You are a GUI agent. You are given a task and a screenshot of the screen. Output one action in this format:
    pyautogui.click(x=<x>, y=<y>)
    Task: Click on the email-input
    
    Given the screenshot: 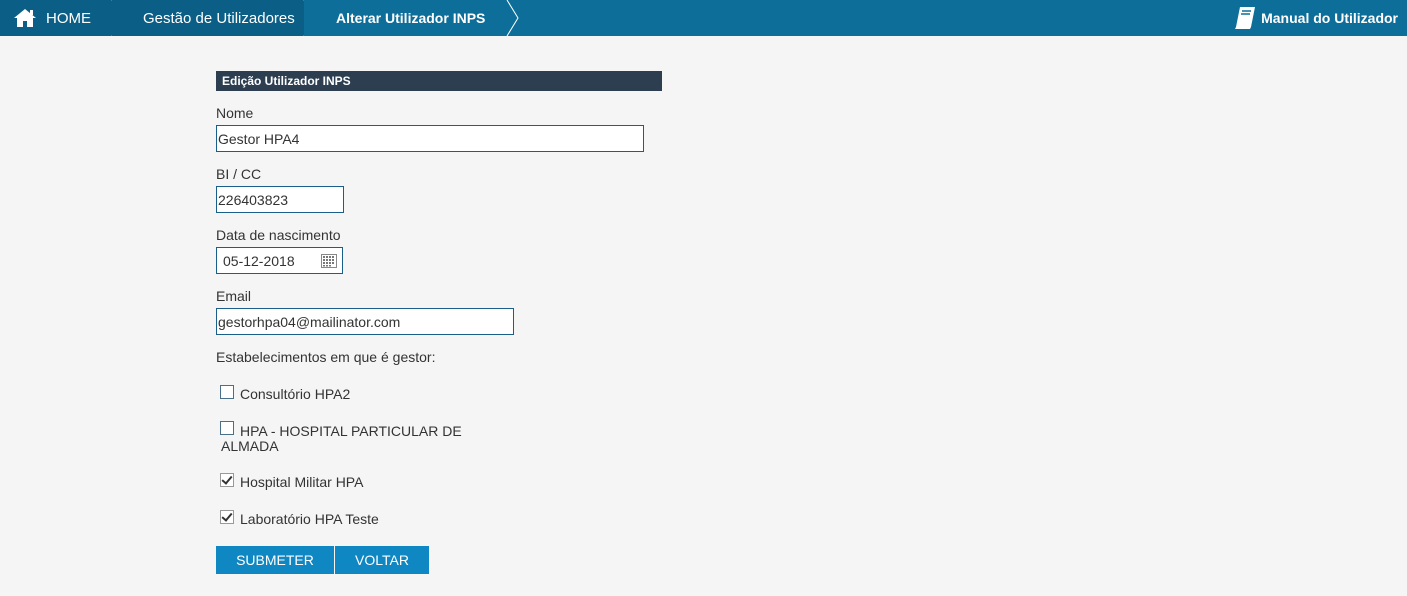 What is the action you would take?
    pyautogui.click(x=365, y=321)
    